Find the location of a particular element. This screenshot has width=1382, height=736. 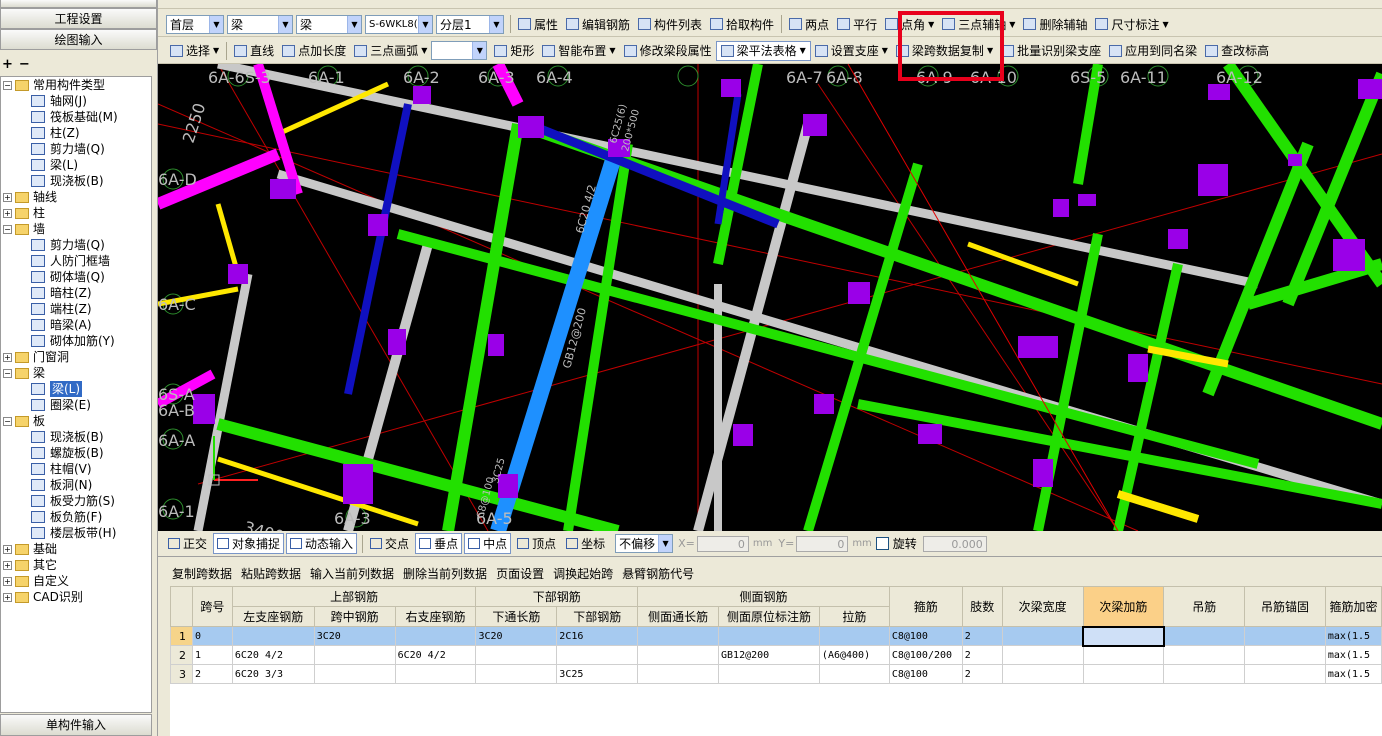

col-header-hanger-anchor: 吊筋锚固 is located at coordinates (1285, 606).